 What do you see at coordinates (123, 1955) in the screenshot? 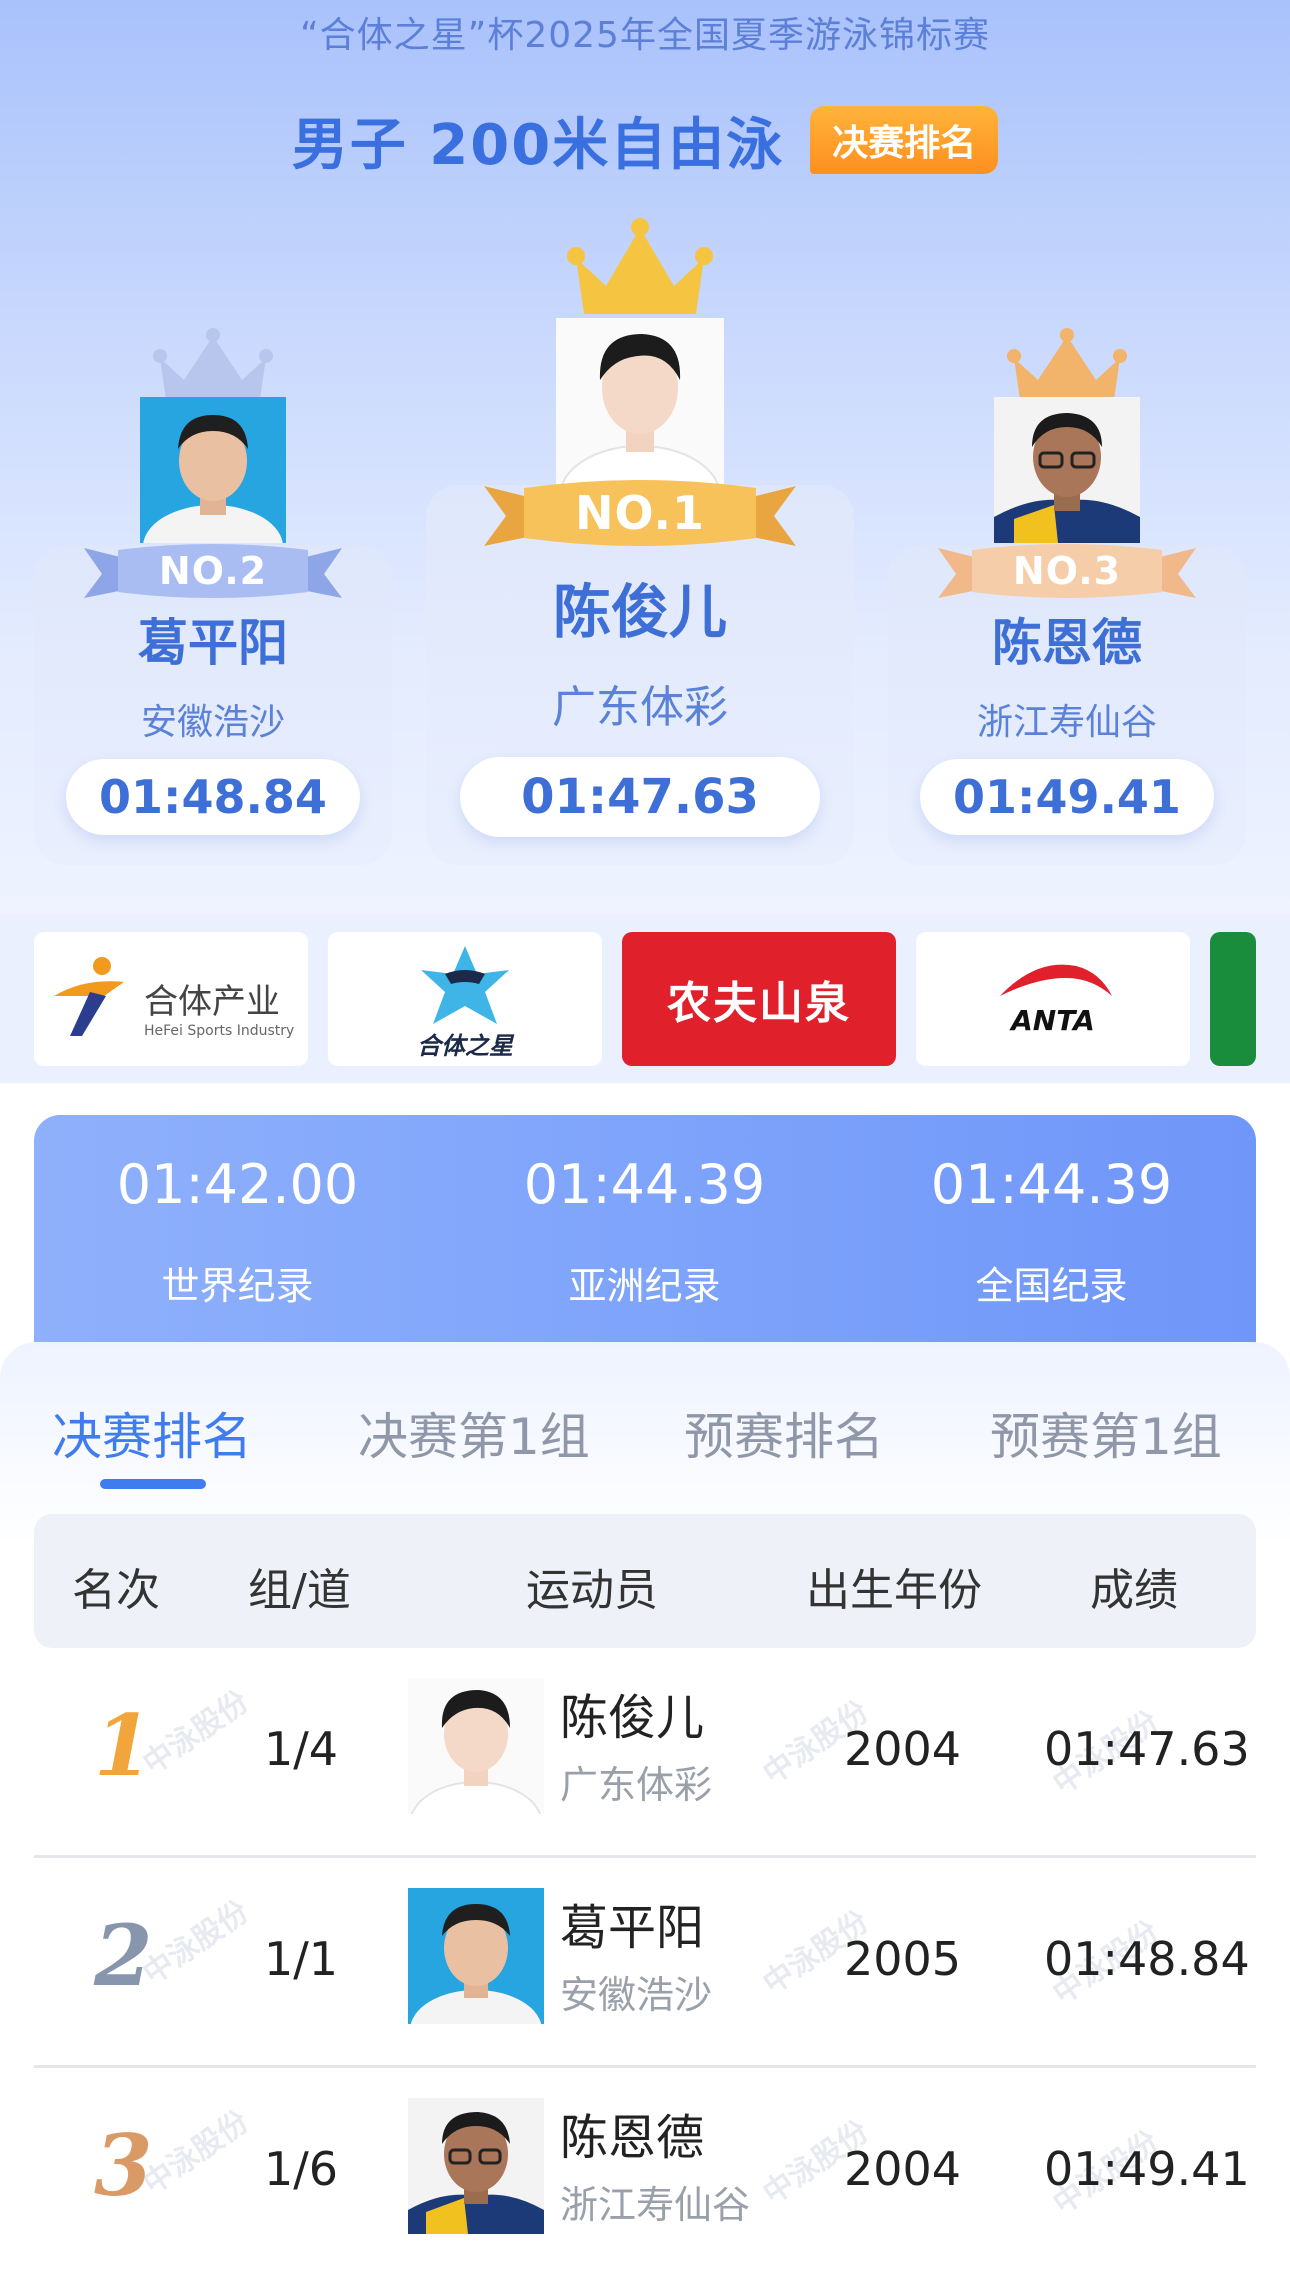
I see `rank-number: 2` at bounding box center [123, 1955].